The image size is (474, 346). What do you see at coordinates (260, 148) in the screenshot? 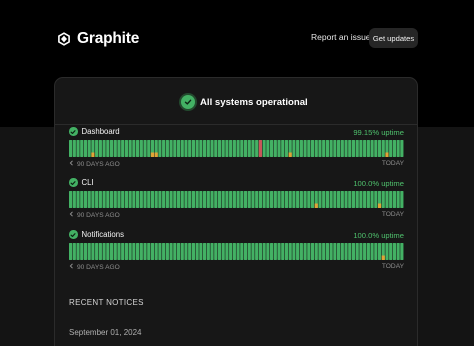
I see `uptime-outage-marker` at bounding box center [260, 148].